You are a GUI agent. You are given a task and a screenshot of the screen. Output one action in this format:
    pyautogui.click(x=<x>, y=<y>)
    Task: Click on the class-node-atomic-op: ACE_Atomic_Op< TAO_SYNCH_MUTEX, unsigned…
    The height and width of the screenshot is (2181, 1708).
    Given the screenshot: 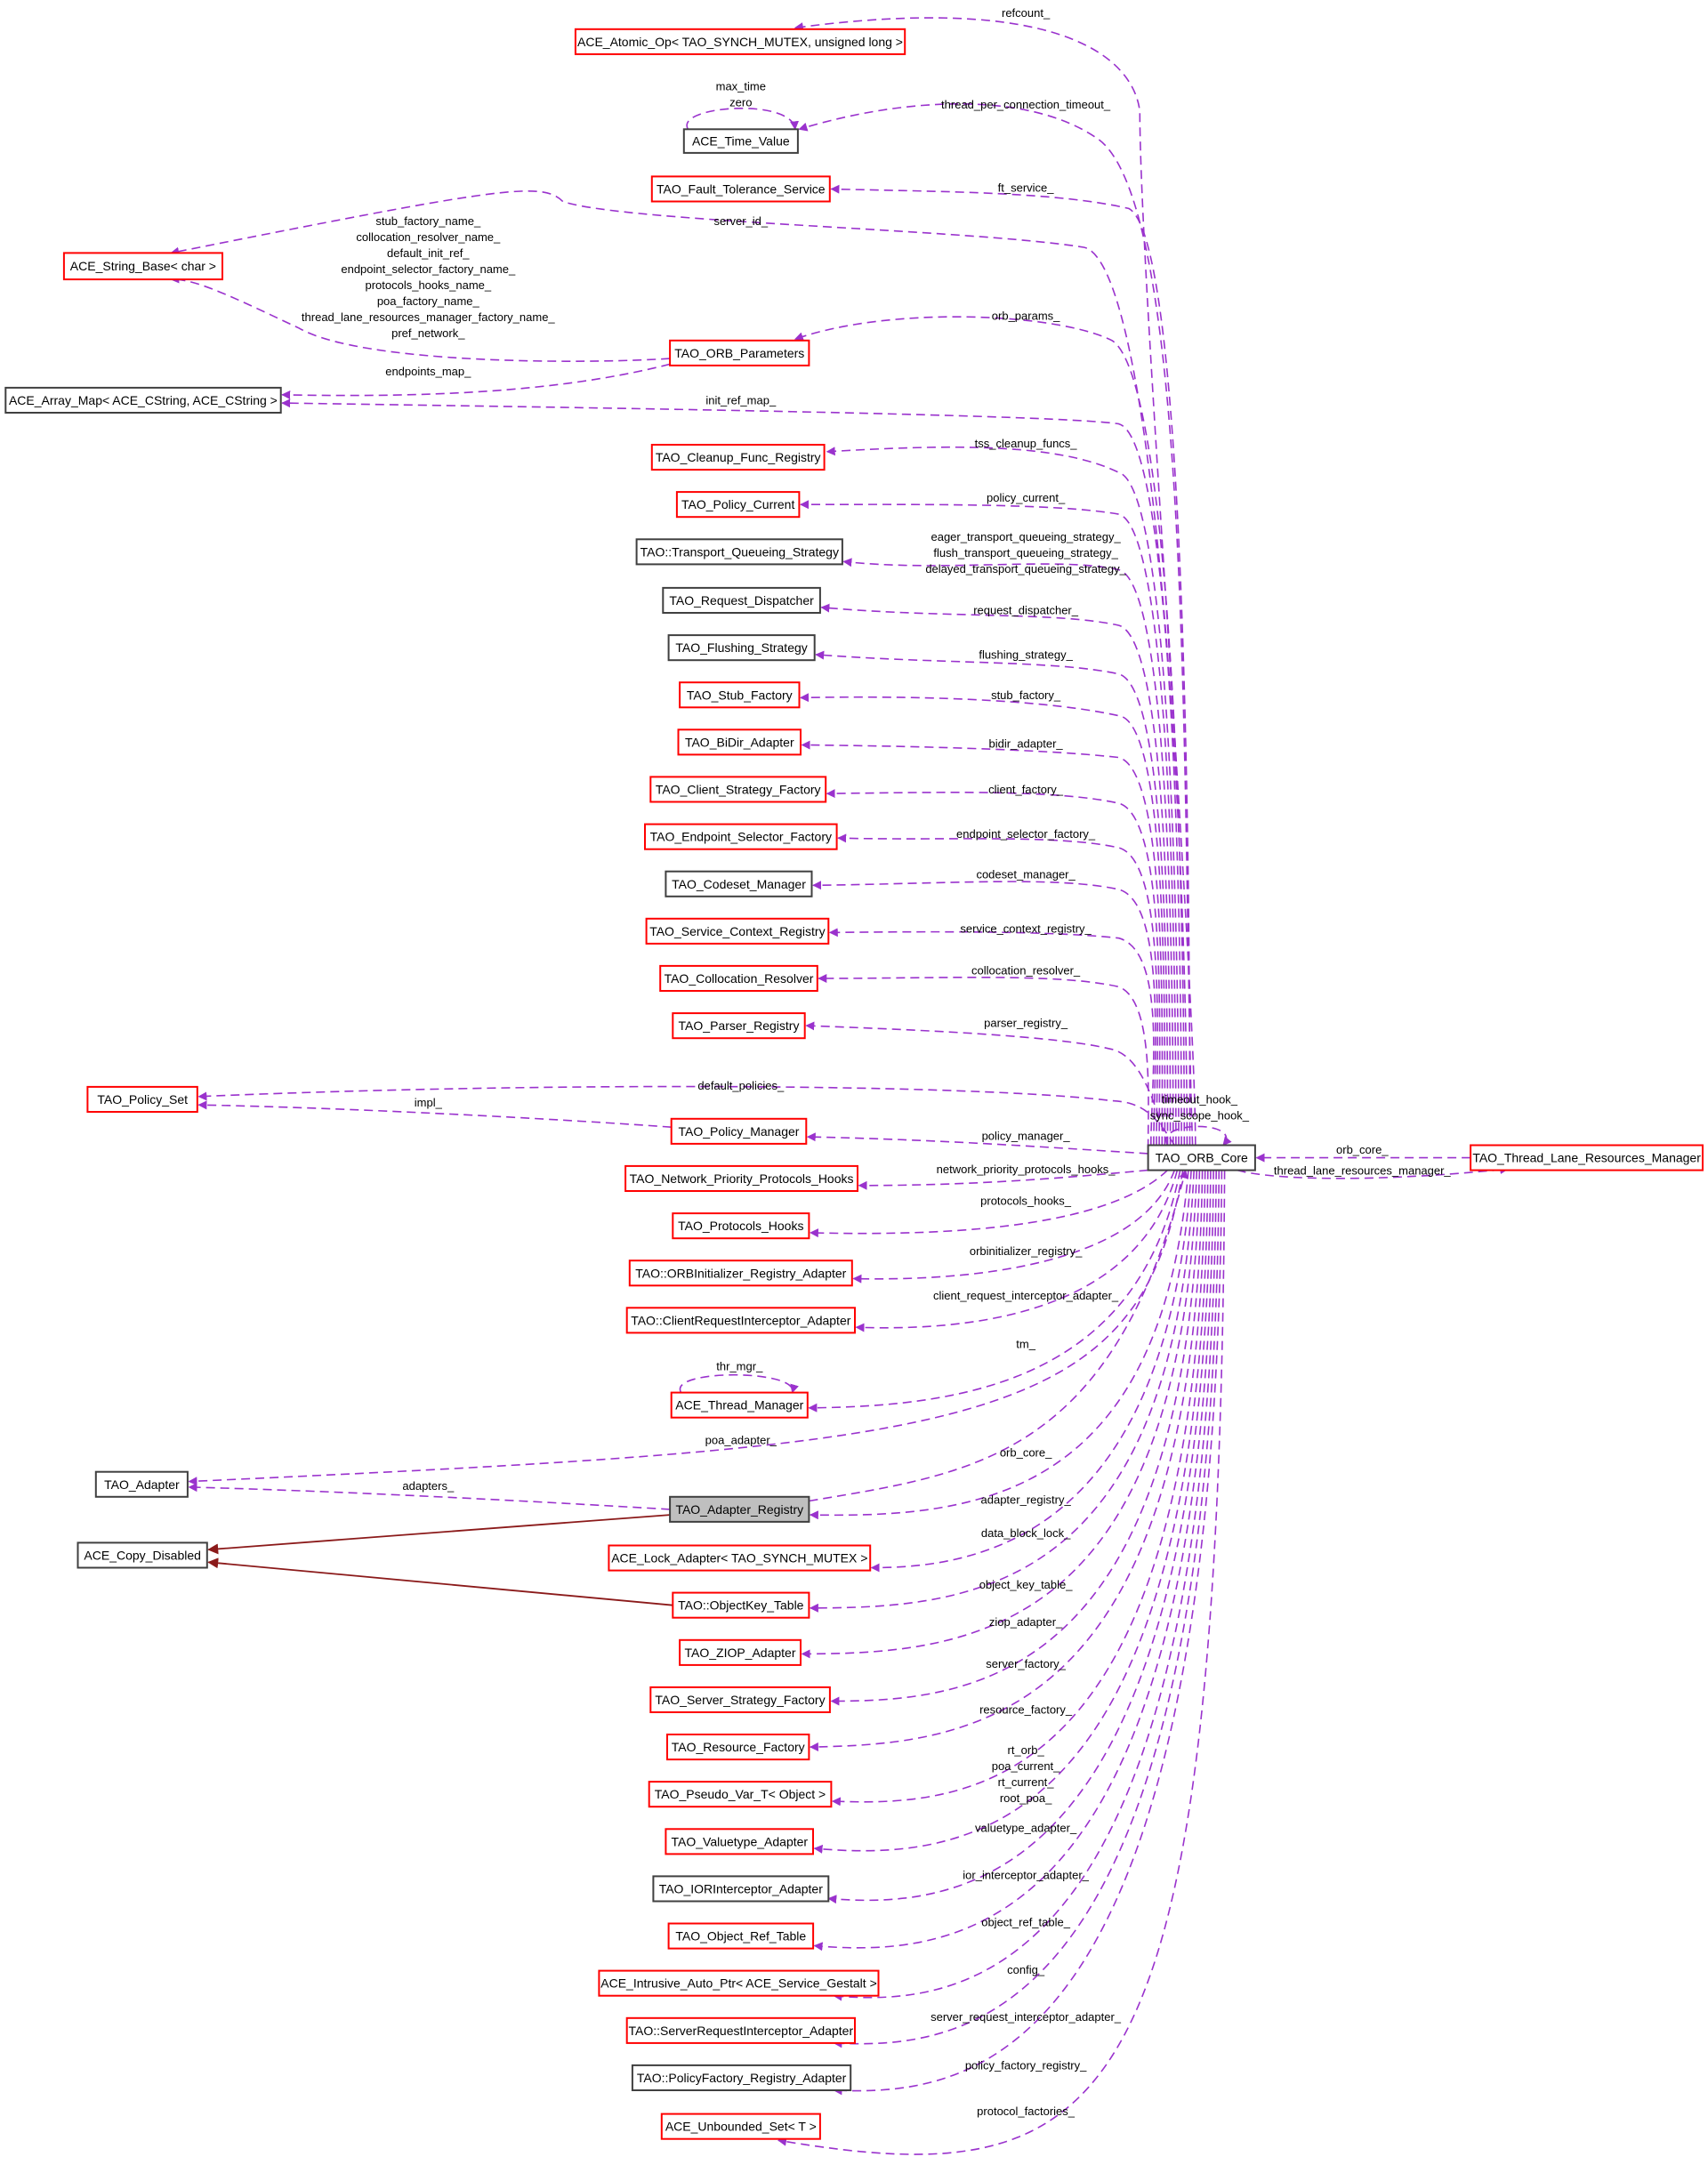 What is the action you would take?
    pyautogui.click(x=740, y=41)
    